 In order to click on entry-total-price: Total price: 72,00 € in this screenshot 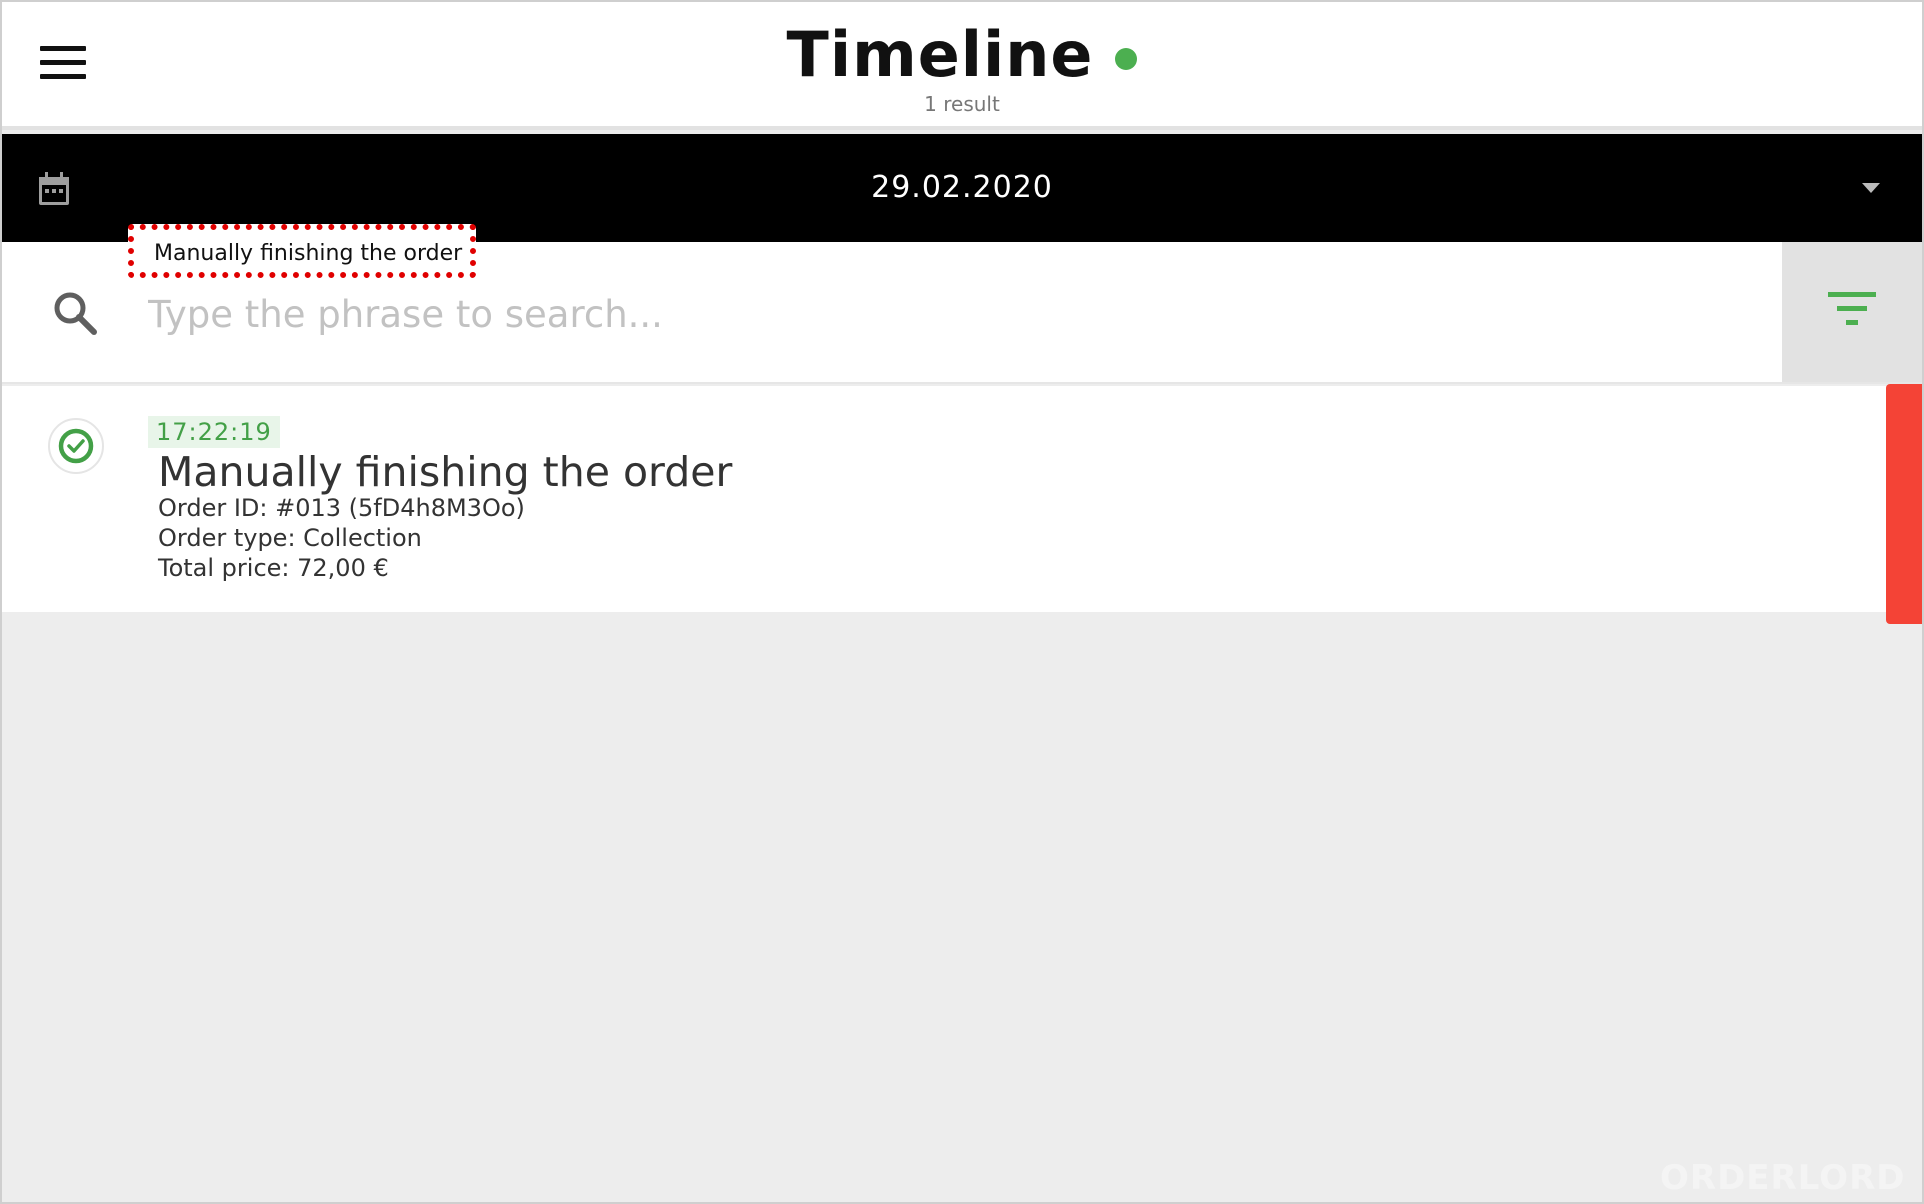, I will do `click(273, 568)`.